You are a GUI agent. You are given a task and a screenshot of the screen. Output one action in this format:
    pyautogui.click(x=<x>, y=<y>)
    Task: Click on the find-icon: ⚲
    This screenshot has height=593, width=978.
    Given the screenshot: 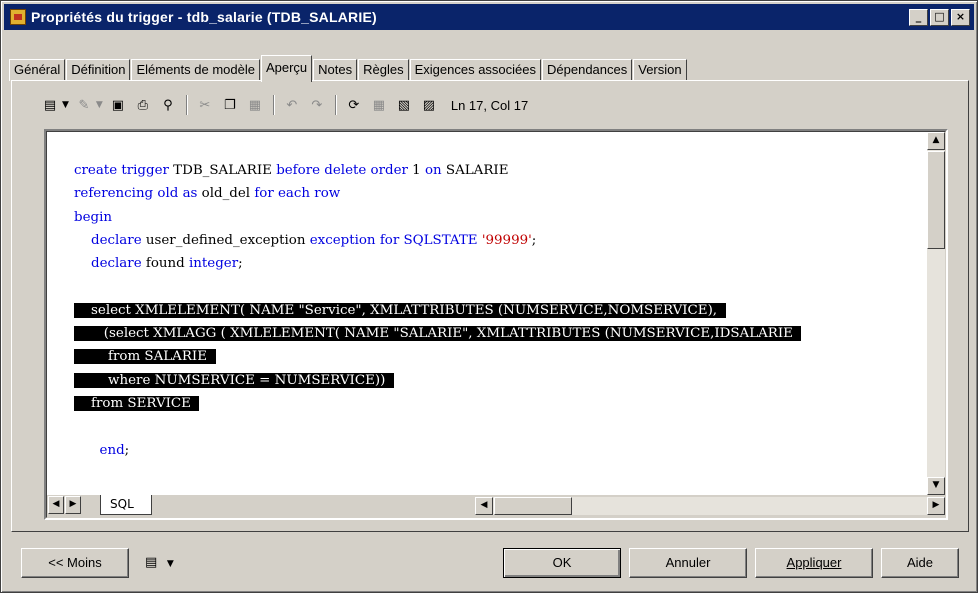 What is the action you would take?
    pyautogui.click(x=168, y=105)
    